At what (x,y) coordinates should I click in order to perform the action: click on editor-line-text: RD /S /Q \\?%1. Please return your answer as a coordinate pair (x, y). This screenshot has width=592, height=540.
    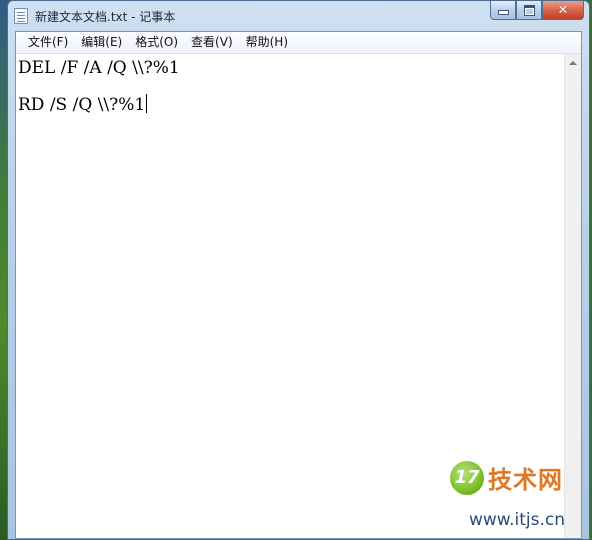
    Looking at the image, I should click on (82, 105).